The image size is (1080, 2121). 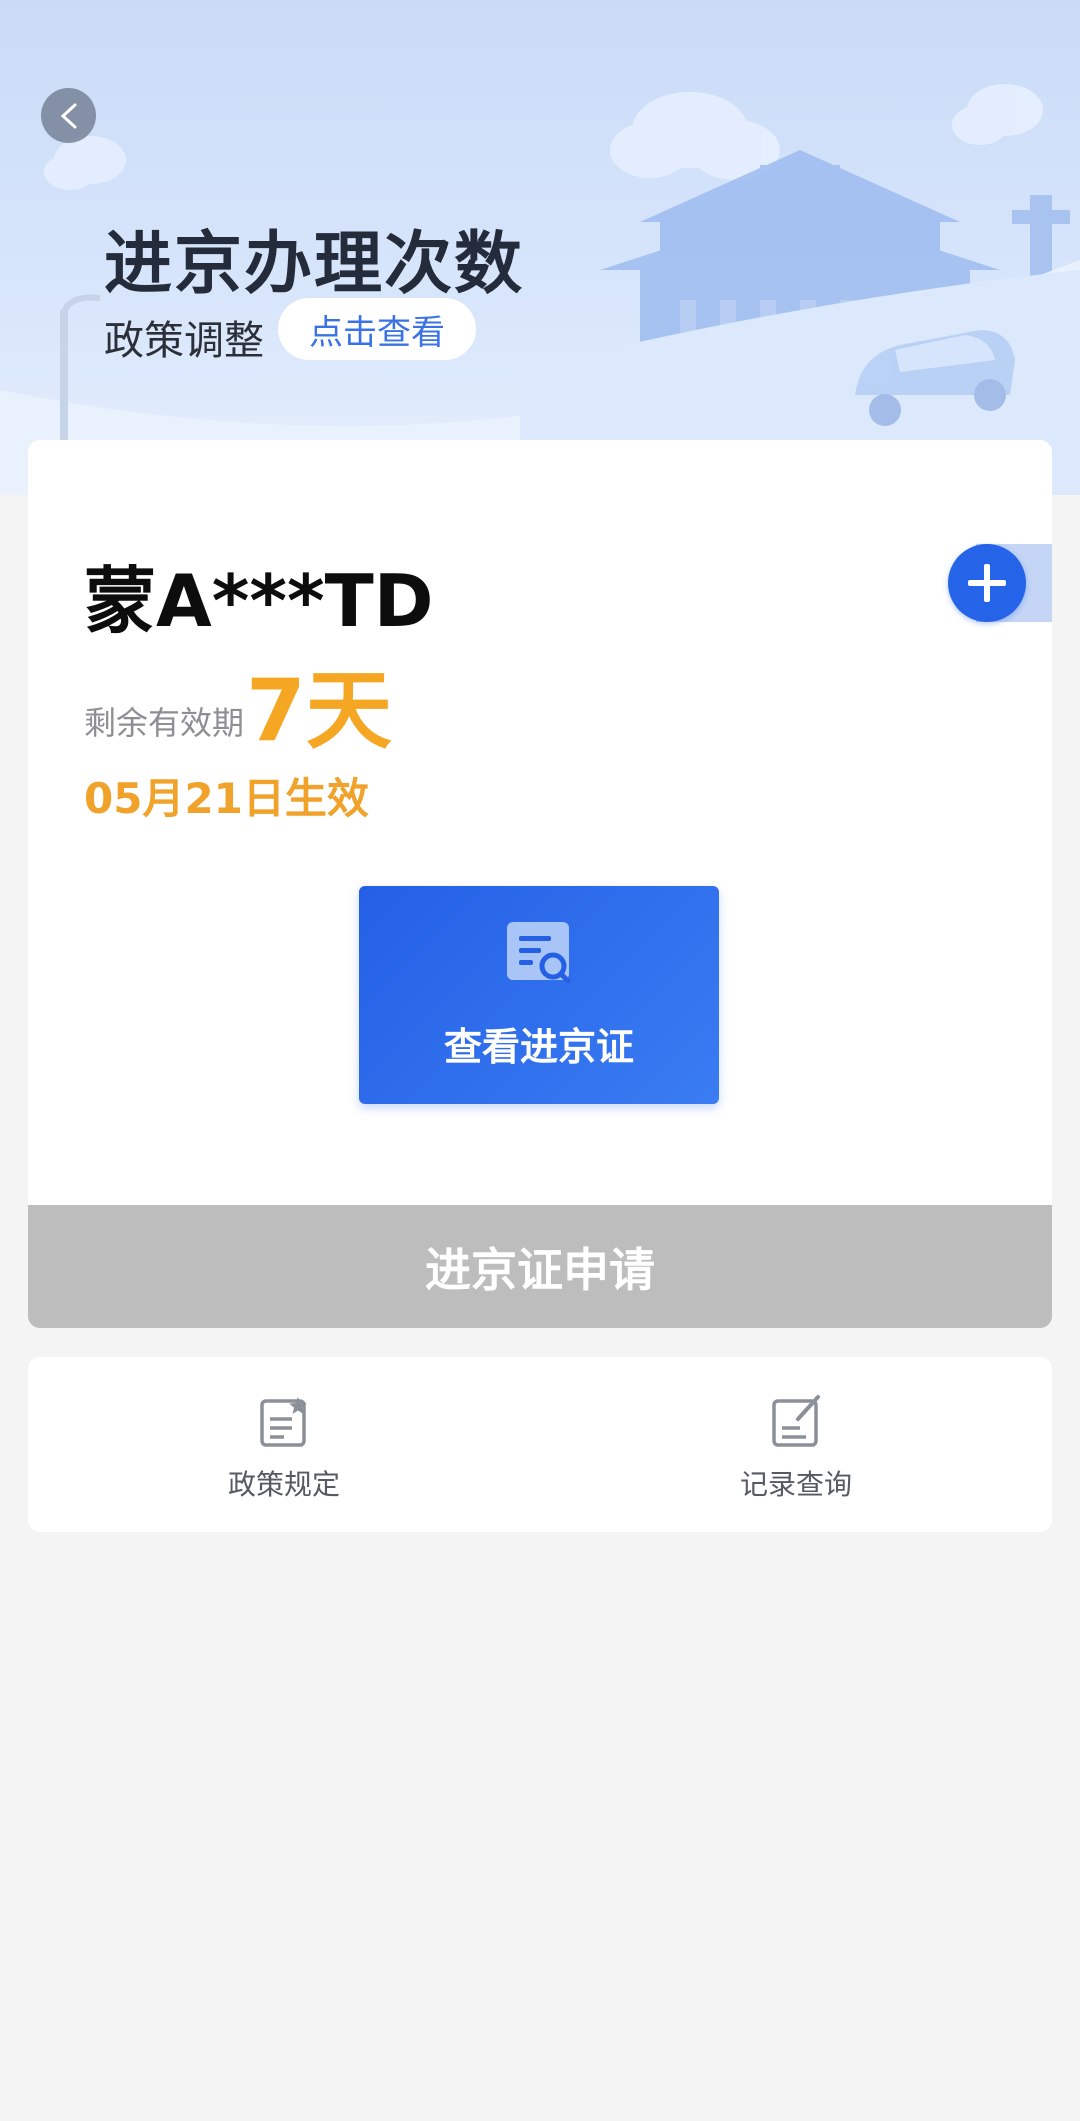 I want to click on remaining-days-value: 7天, so click(x=319, y=711).